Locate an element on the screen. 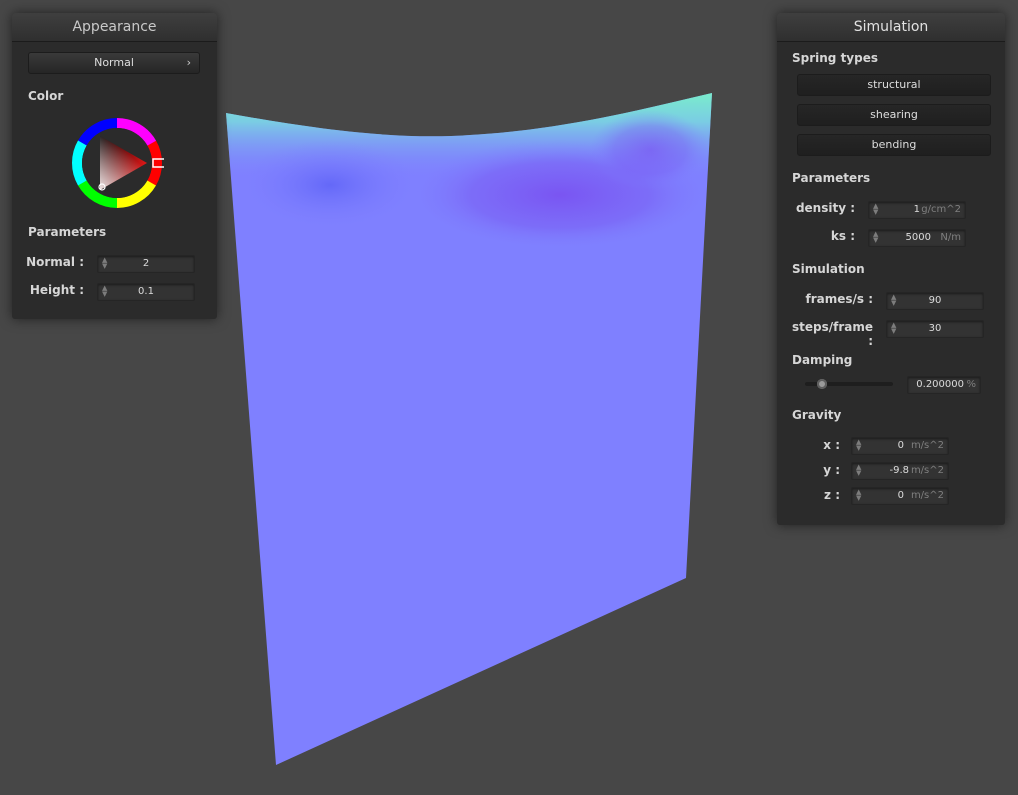 This screenshot has height=795, width=1018. ks-unit: N/m is located at coordinates (950, 237).